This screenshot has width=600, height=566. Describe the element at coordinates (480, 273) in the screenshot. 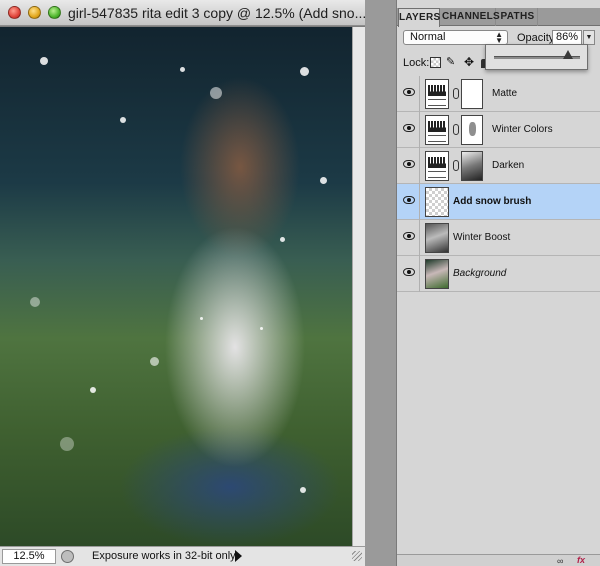

I see `layer-name: Background` at that location.